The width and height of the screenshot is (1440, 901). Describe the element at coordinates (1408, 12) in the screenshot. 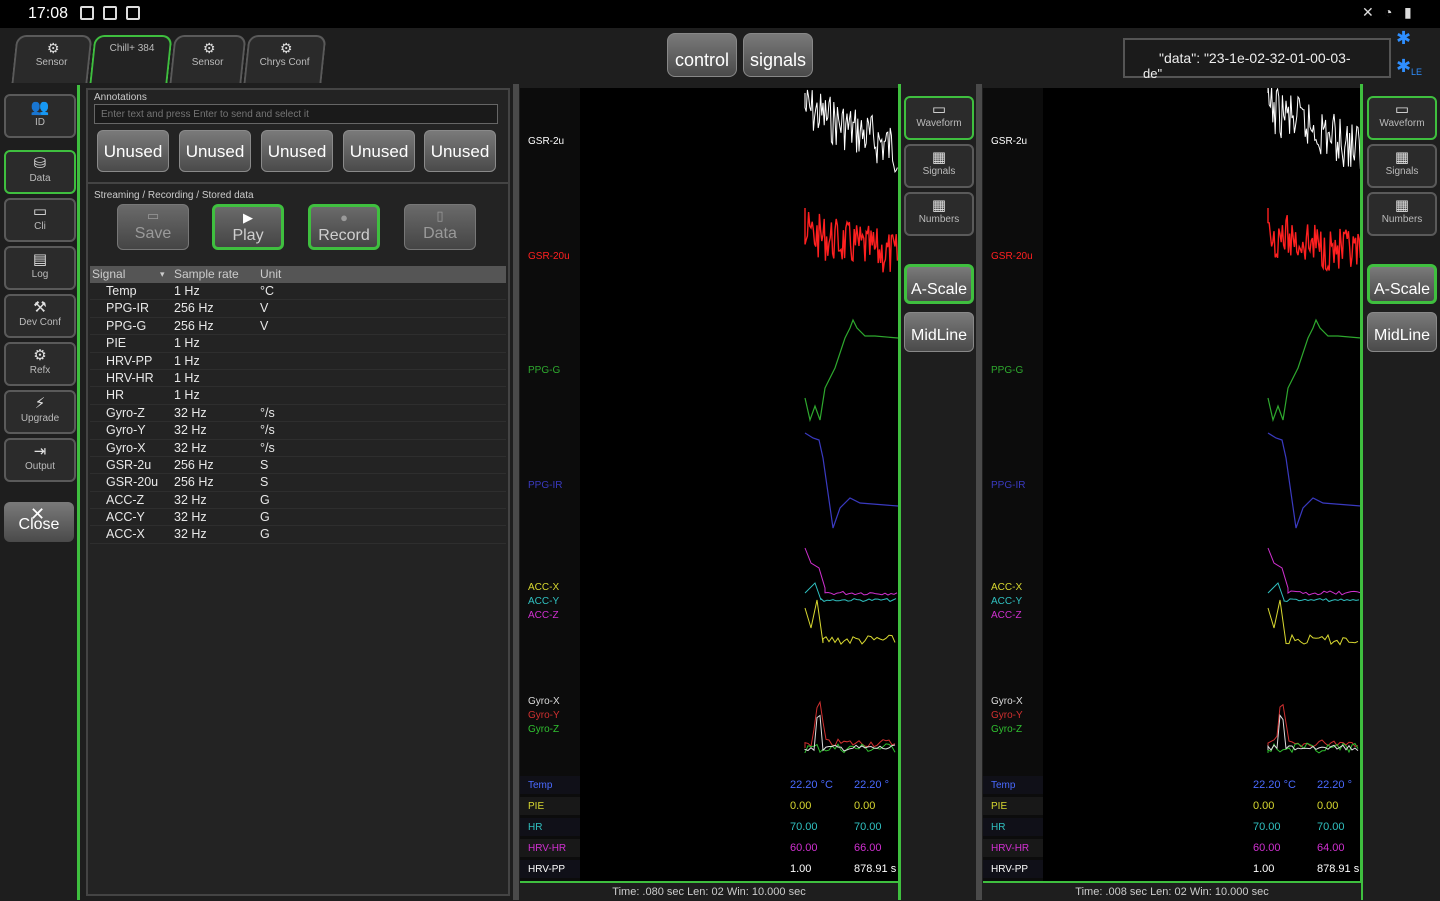

I see `battery-icon: ▮` at that location.